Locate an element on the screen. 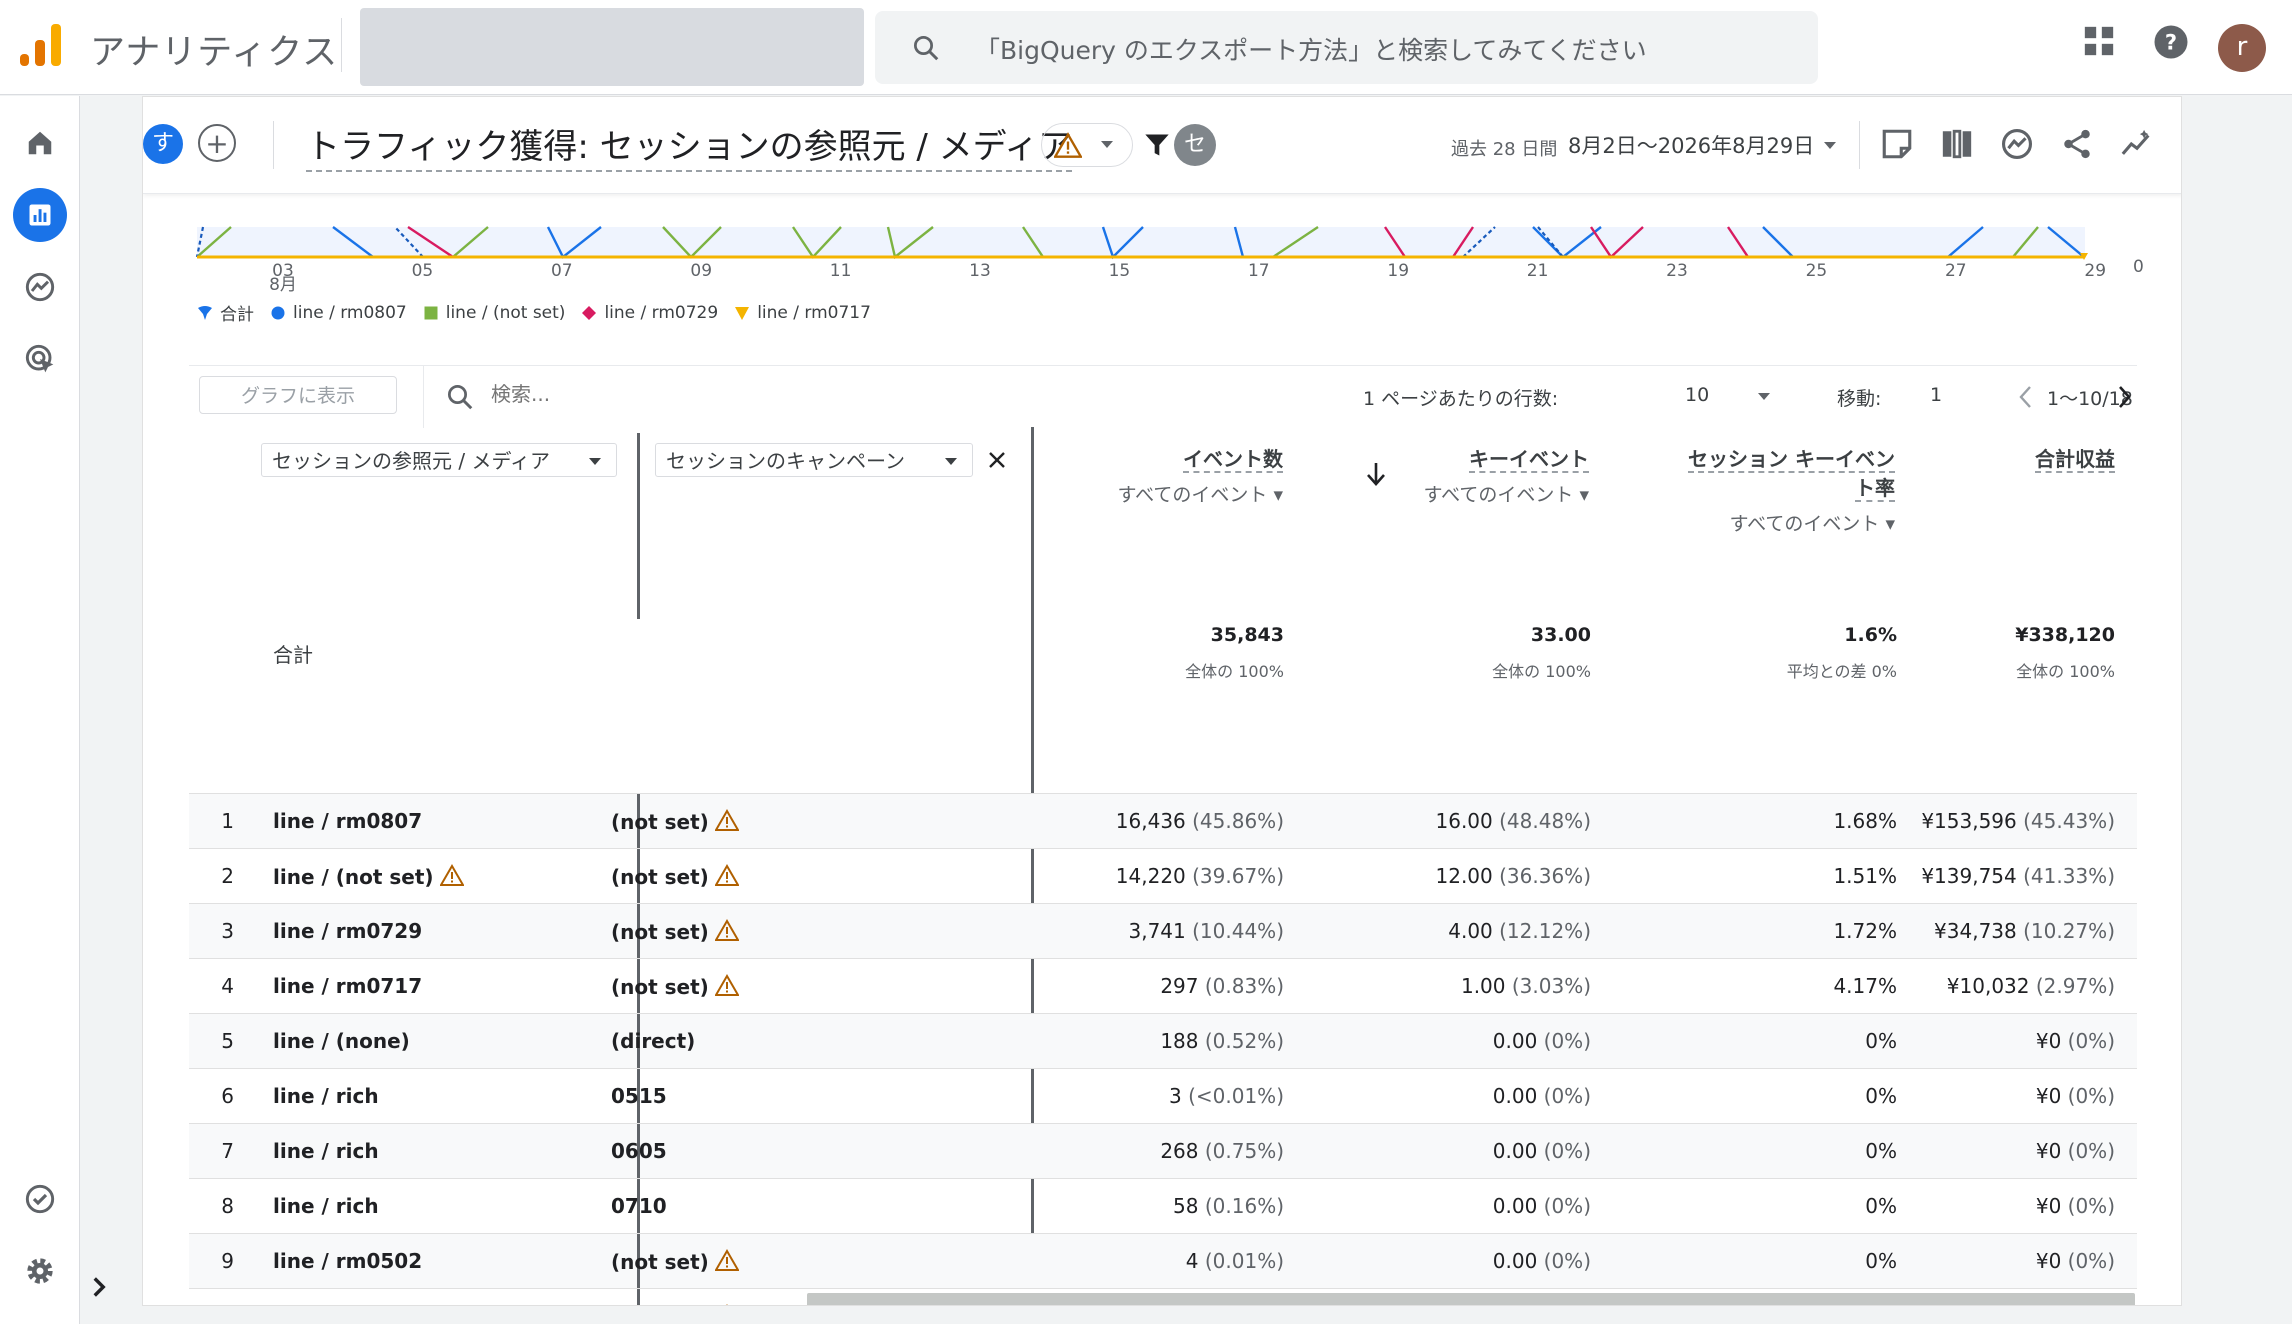  warning-dropdown is located at coordinates (1087, 145).